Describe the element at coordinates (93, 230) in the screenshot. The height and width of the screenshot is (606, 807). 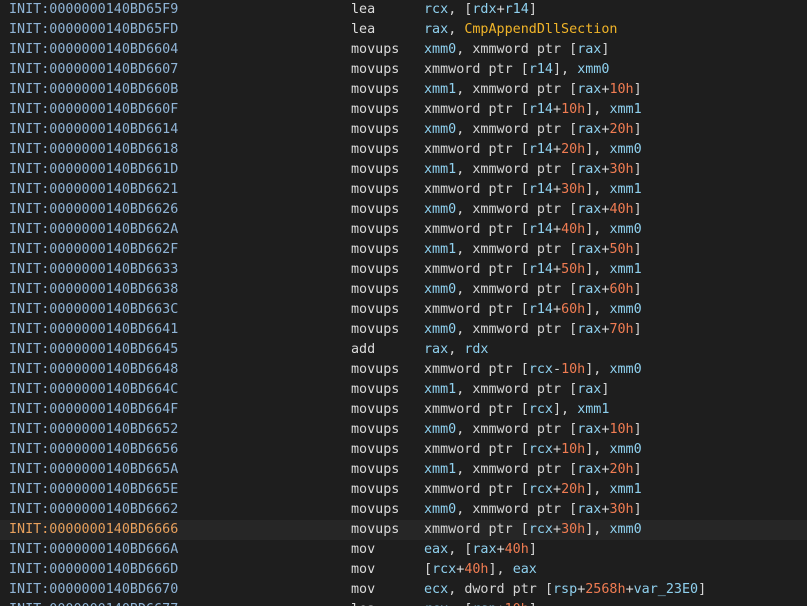
I see `line-address: INIT:0000000140BD662A` at that location.